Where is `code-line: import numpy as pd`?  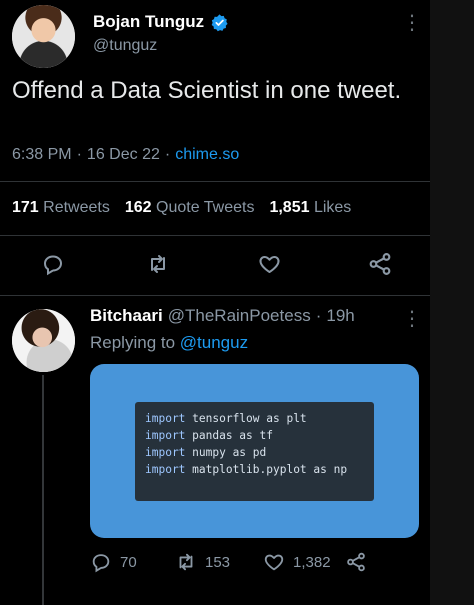 code-line: import numpy as pd is located at coordinates (254, 452).